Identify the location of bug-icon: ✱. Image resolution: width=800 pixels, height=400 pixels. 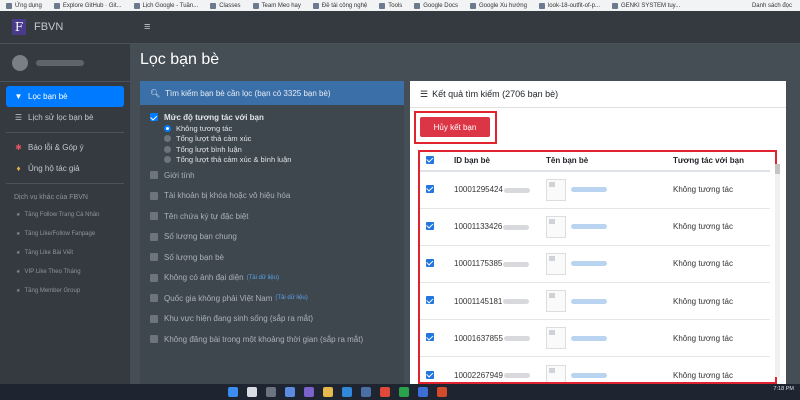
(18, 147).